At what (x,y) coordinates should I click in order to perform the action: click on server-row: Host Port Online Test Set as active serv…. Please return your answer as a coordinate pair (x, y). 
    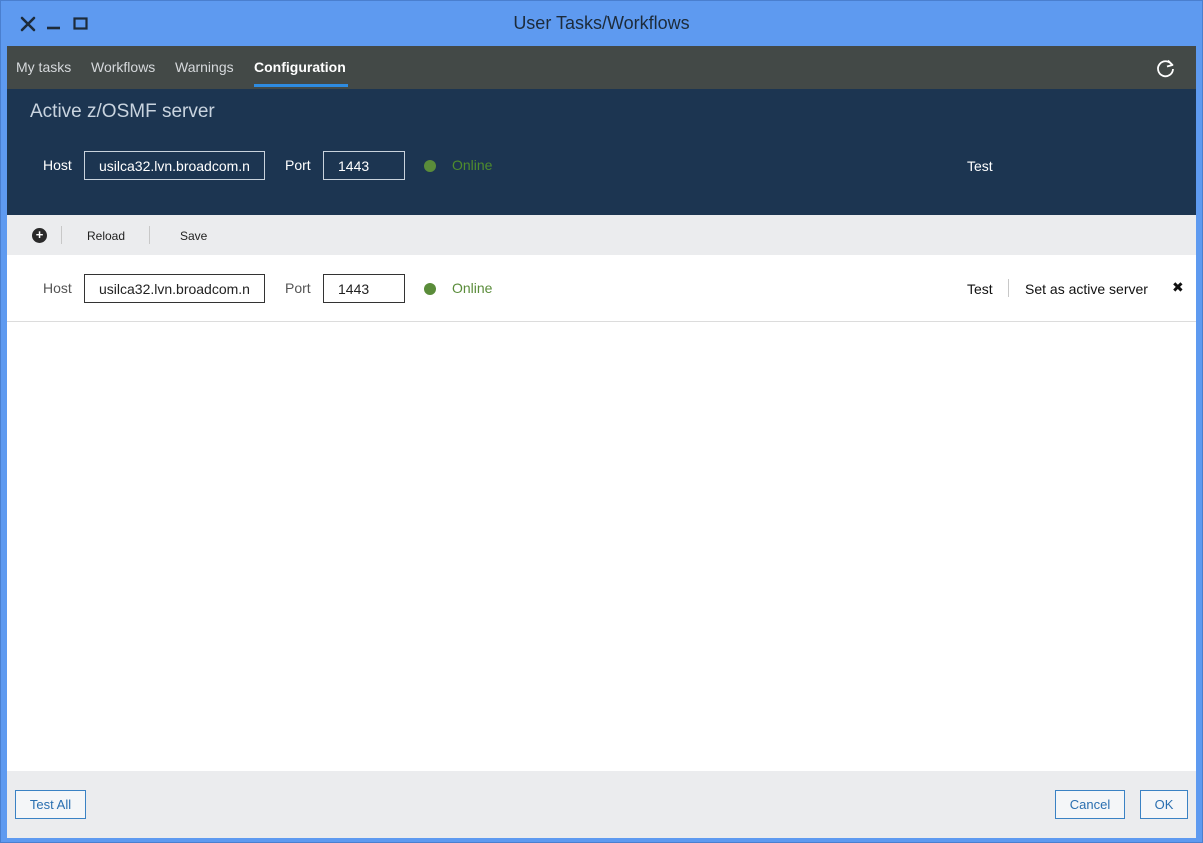
    Looking at the image, I should click on (601, 288).